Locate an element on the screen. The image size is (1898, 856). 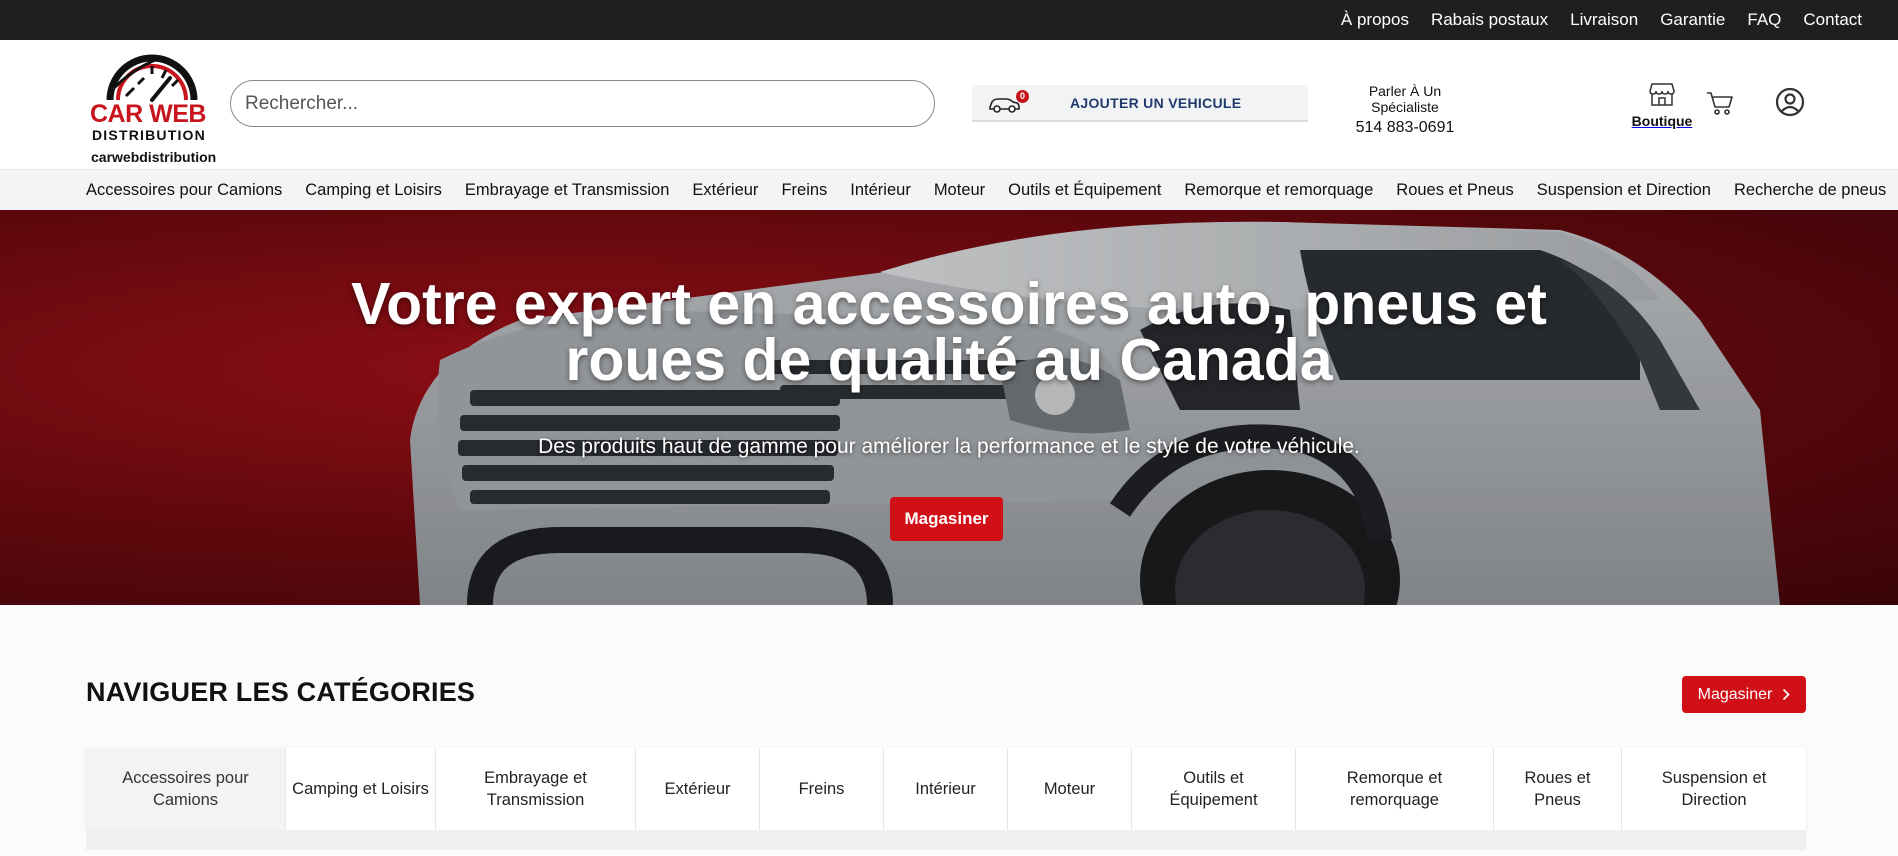
nav-remorque-et-remorquage: Remorque et remorquage is located at coordinates (1278, 190).